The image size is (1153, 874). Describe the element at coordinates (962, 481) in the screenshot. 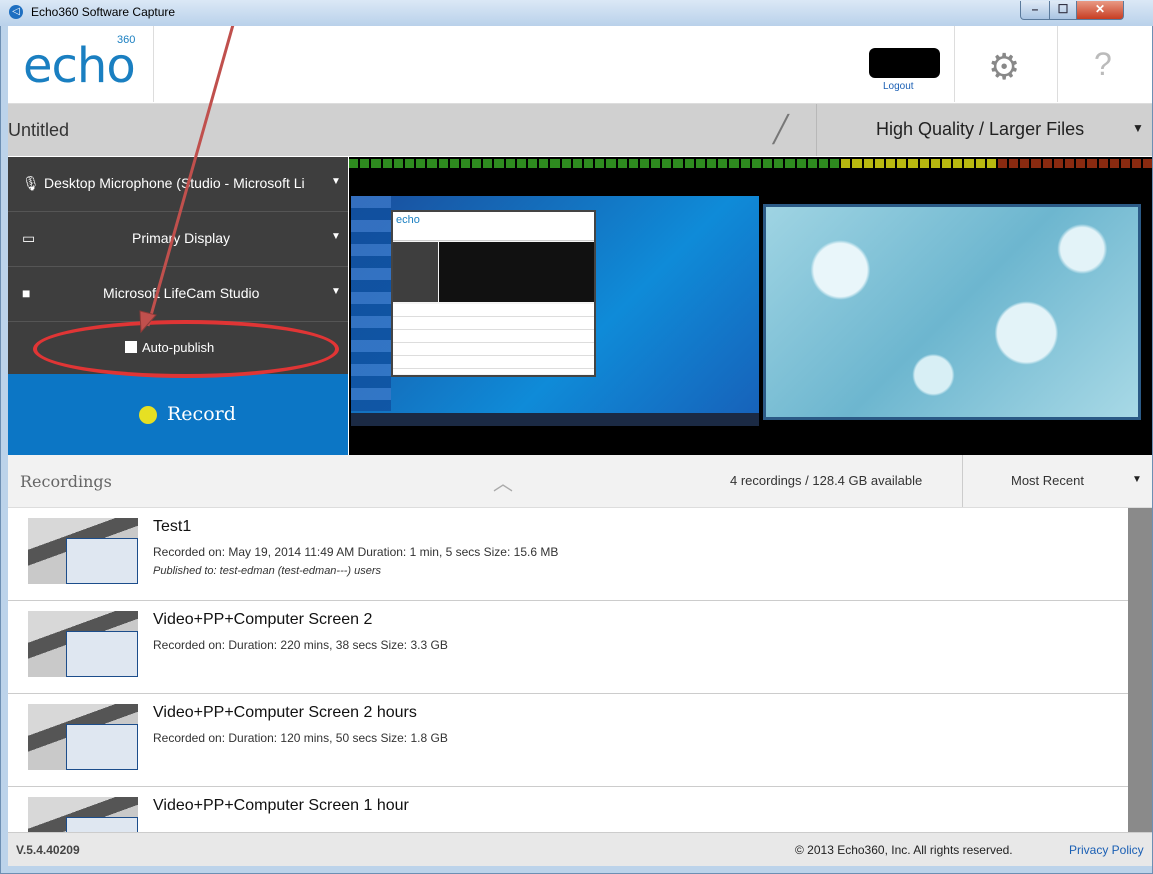

I see `sort-divider` at that location.